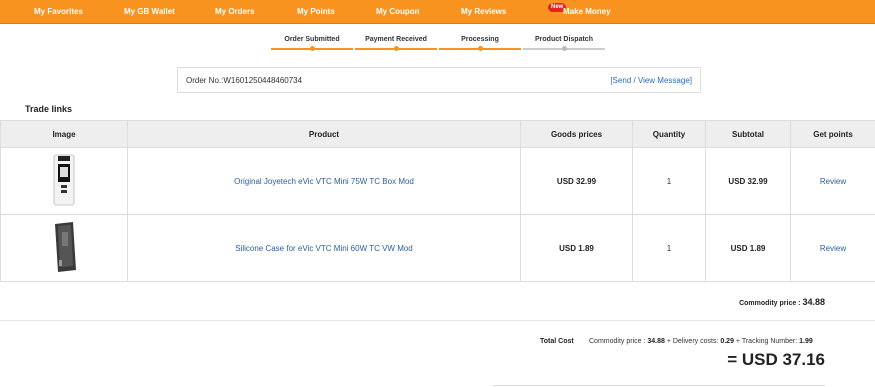 Image resolution: width=875 pixels, height=387 pixels. Describe the element at coordinates (813, 302) in the screenshot. I see `commodity-price-value: 34.88` at that location.